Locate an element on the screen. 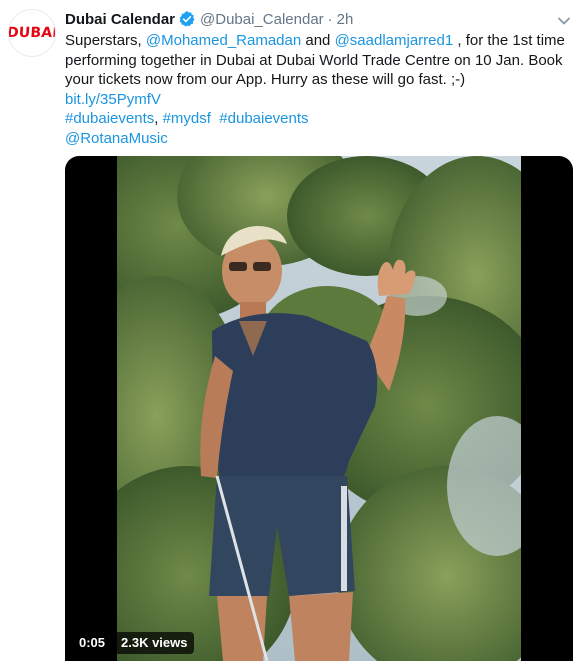 The height and width of the screenshot is (661, 586). verified-badge-icon is located at coordinates (187, 19).